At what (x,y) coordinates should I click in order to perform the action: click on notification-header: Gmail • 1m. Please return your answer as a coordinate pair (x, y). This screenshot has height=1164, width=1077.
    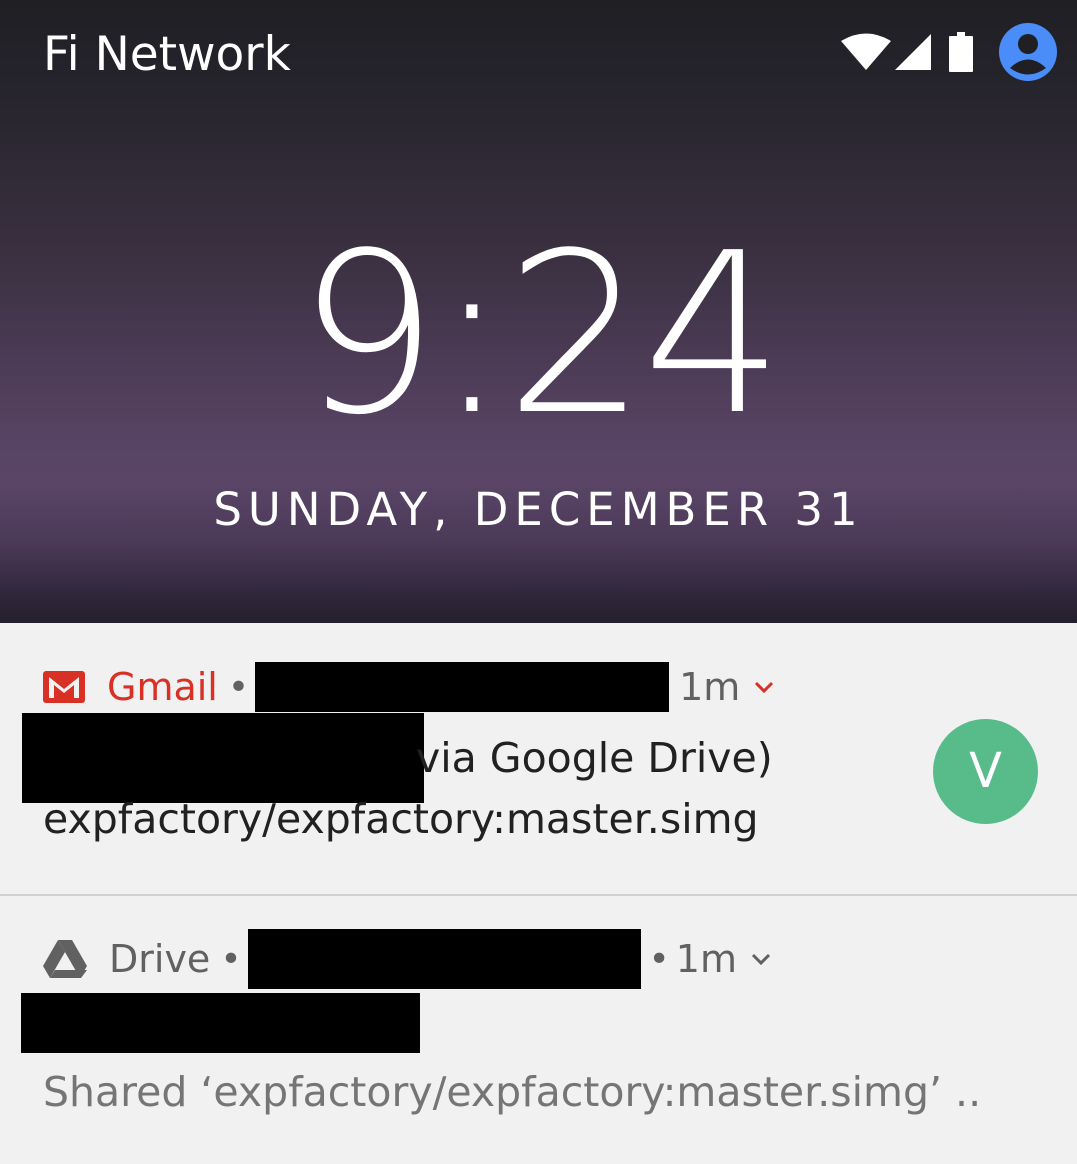
    Looking at the image, I should click on (408, 687).